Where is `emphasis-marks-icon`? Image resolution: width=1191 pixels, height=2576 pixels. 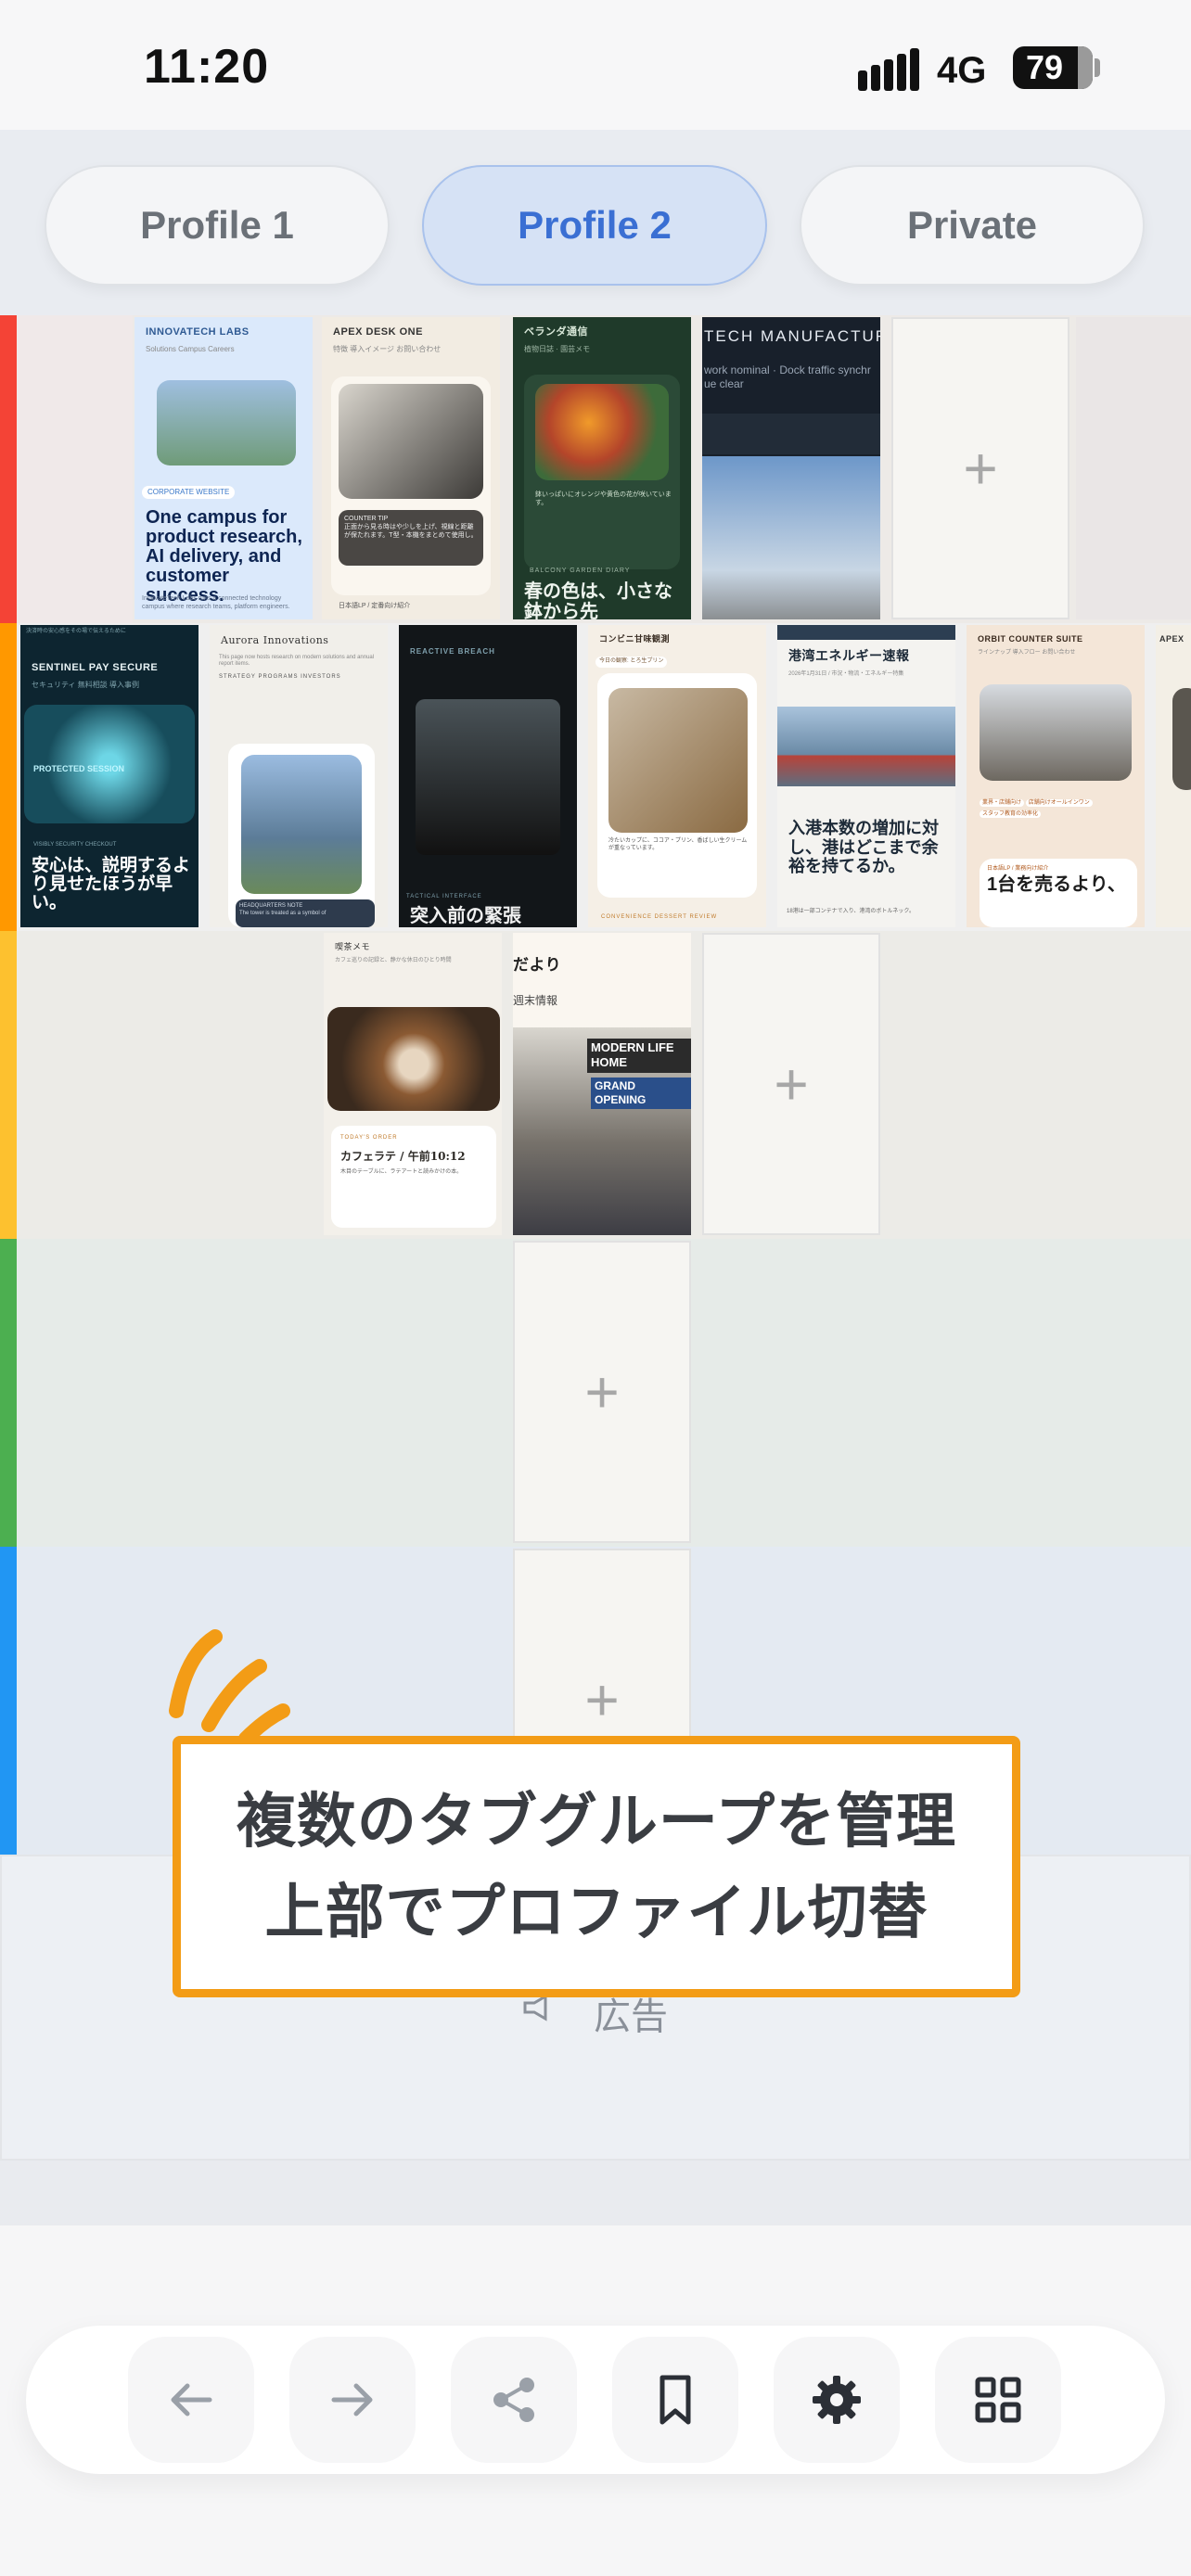 emphasis-marks-icon is located at coordinates (229, 1684).